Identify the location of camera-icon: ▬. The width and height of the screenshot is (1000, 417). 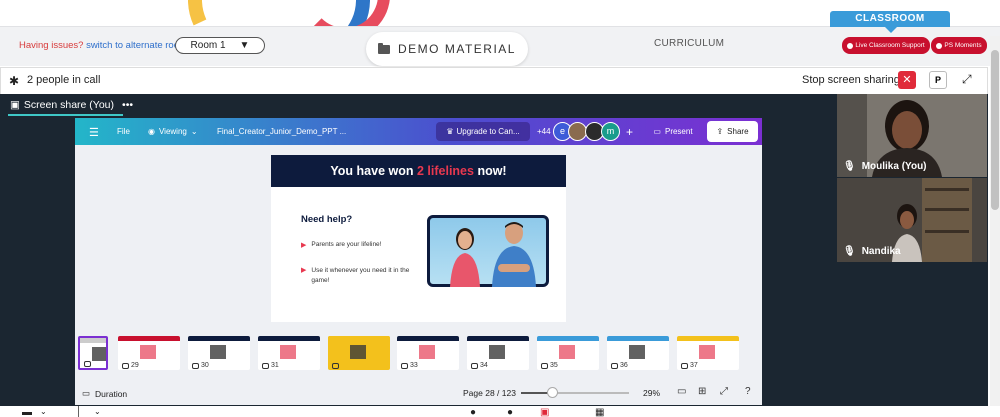
(27, 412).